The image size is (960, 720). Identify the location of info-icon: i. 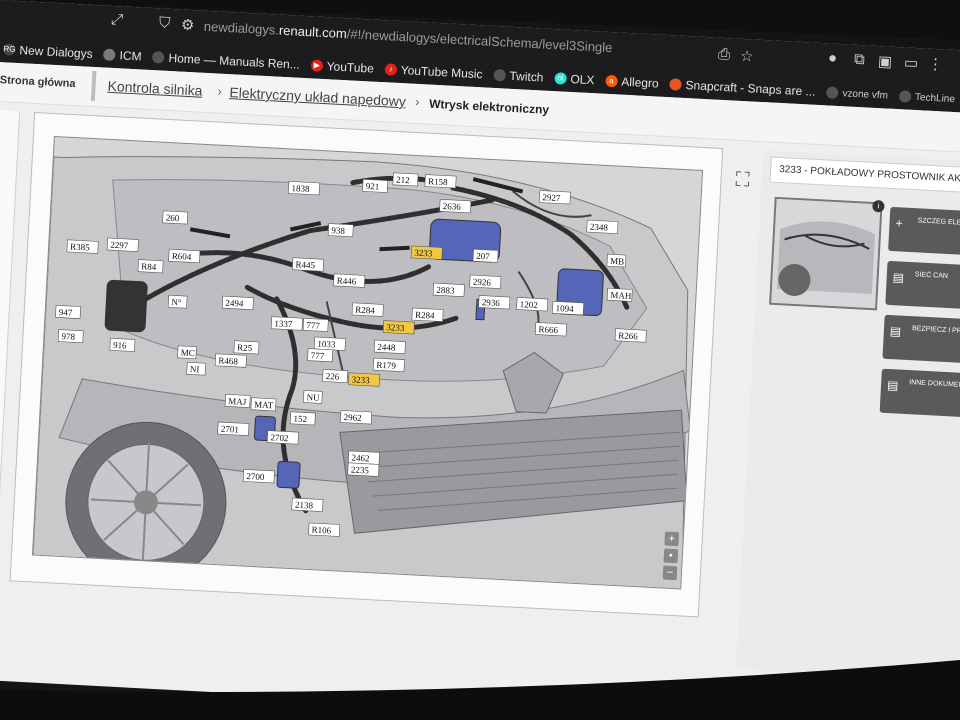
(878, 206).